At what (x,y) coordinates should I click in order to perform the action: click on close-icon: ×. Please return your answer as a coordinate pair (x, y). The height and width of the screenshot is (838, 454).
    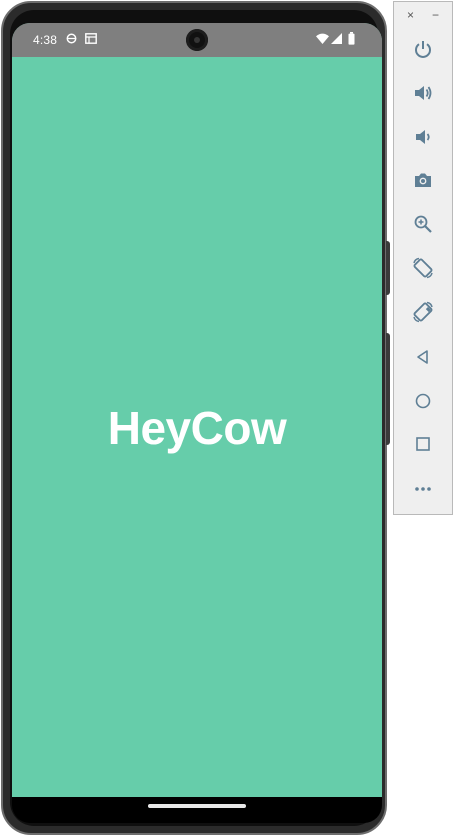
    Looking at the image, I should click on (410, 15).